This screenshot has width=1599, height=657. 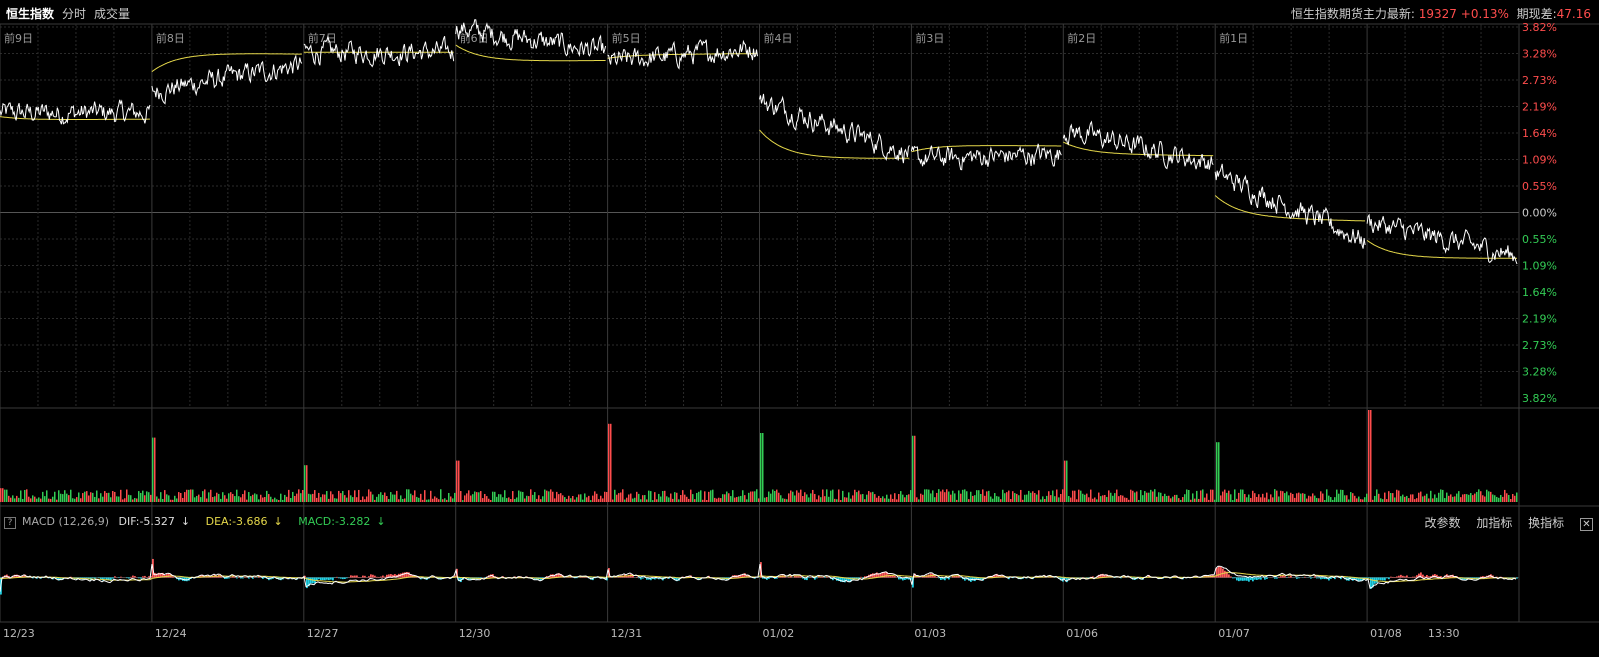 I want to click on day-label: 前9日, so click(x=18, y=38).